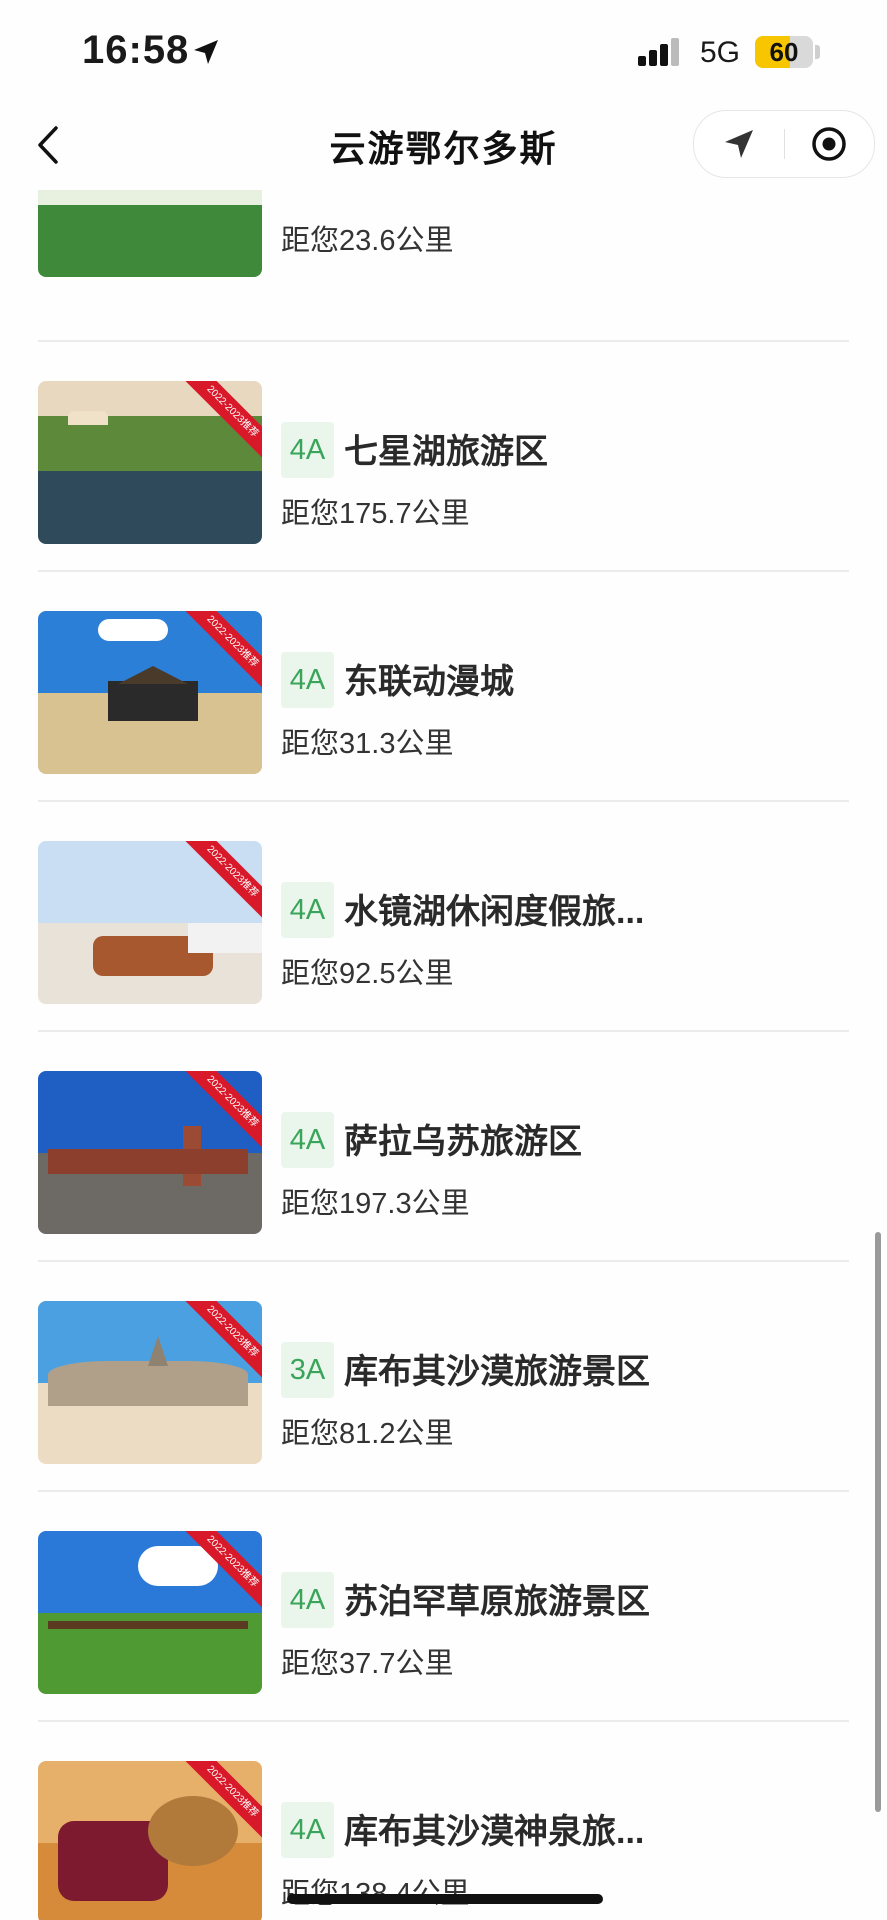 Image resolution: width=887 pixels, height=1920 pixels. I want to click on list-item: 2022-2023推荐 4A 苏泊罕草原旅游景区距您37.7公里, so click(443, 1607).